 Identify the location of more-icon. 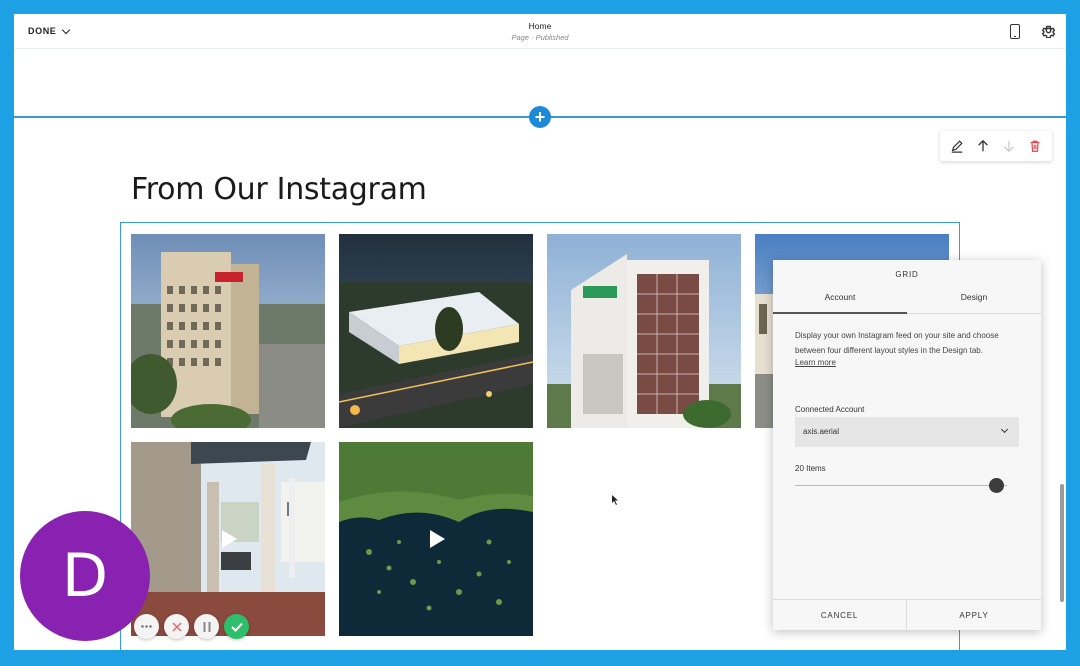
(146, 626).